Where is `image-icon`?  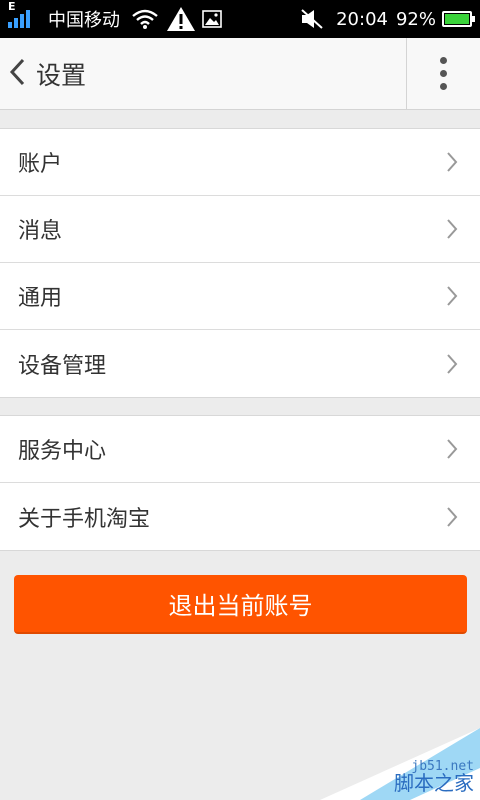 image-icon is located at coordinates (212, 19).